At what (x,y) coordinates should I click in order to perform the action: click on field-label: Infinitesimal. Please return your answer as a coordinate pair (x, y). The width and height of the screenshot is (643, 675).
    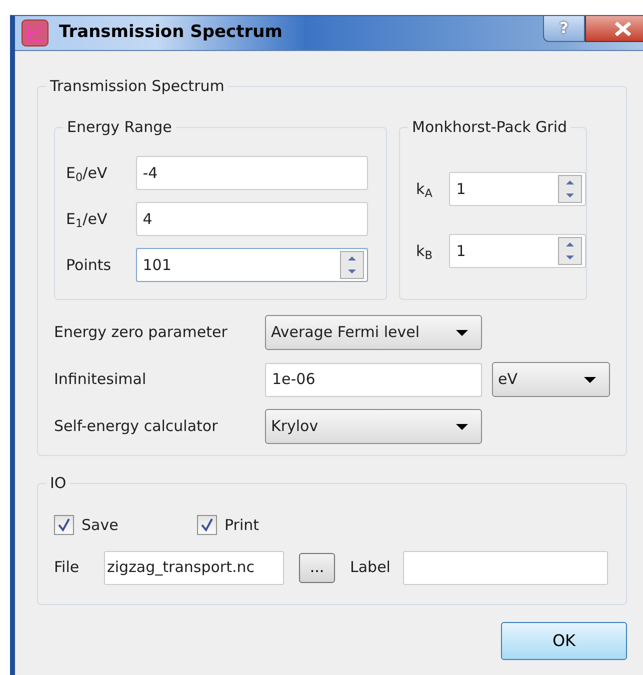
    Looking at the image, I should click on (101, 379).